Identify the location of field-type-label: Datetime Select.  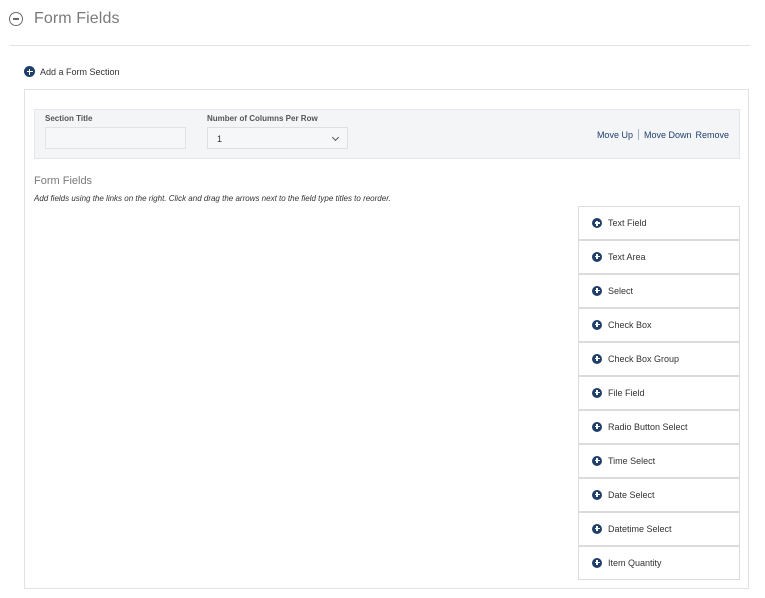
(640, 528).